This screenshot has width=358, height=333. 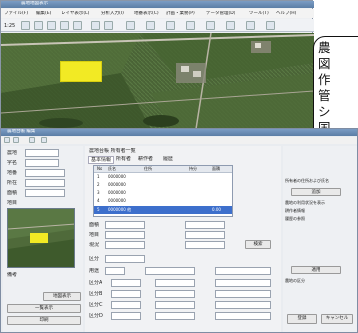 What do you see at coordinates (163, 193) in the screenshot?
I see `table-row: 3 0000000` at bounding box center [163, 193].